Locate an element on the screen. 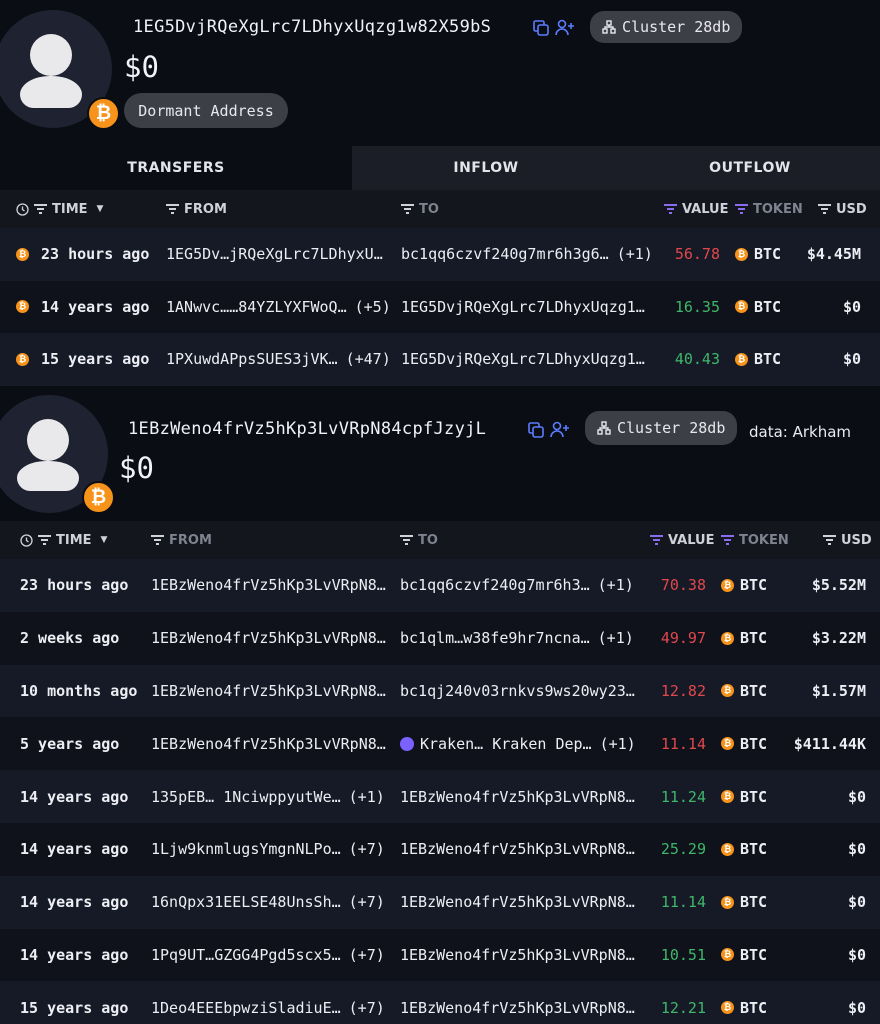 Image resolution: width=880 pixels, height=1024 pixels. from-cell: 1PXuwdAPpsSUES3jVK… (+47) is located at coordinates (278, 359).